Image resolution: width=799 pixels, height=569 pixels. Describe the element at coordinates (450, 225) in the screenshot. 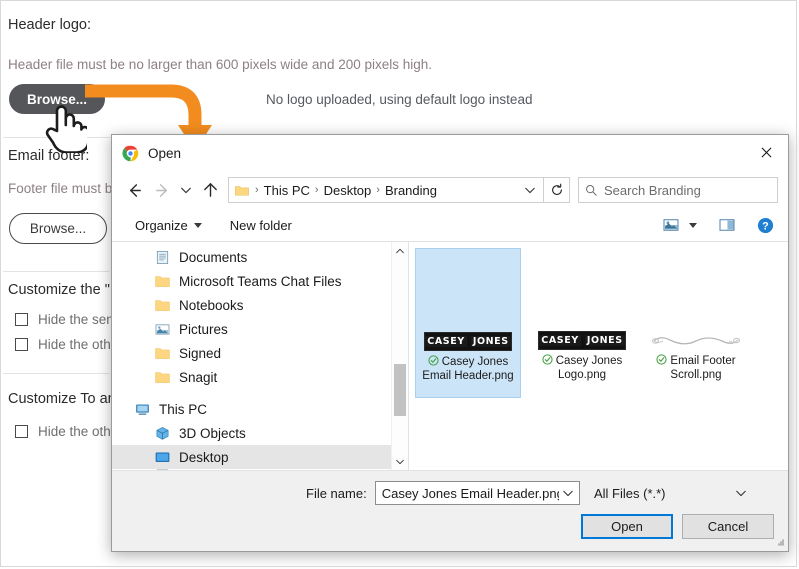

I see `dialog-toolbar: Organize New folder ?` at that location.